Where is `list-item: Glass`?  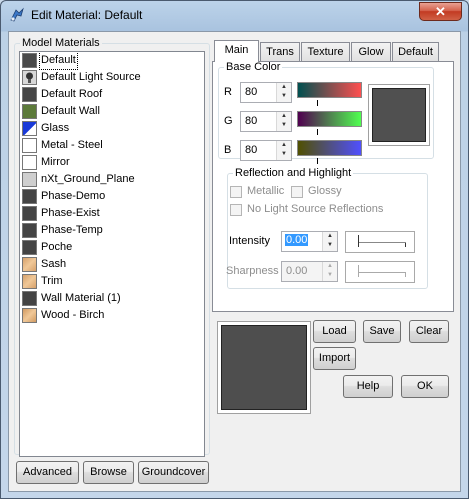
list-item: Glass is located at coordinates (112, 128).